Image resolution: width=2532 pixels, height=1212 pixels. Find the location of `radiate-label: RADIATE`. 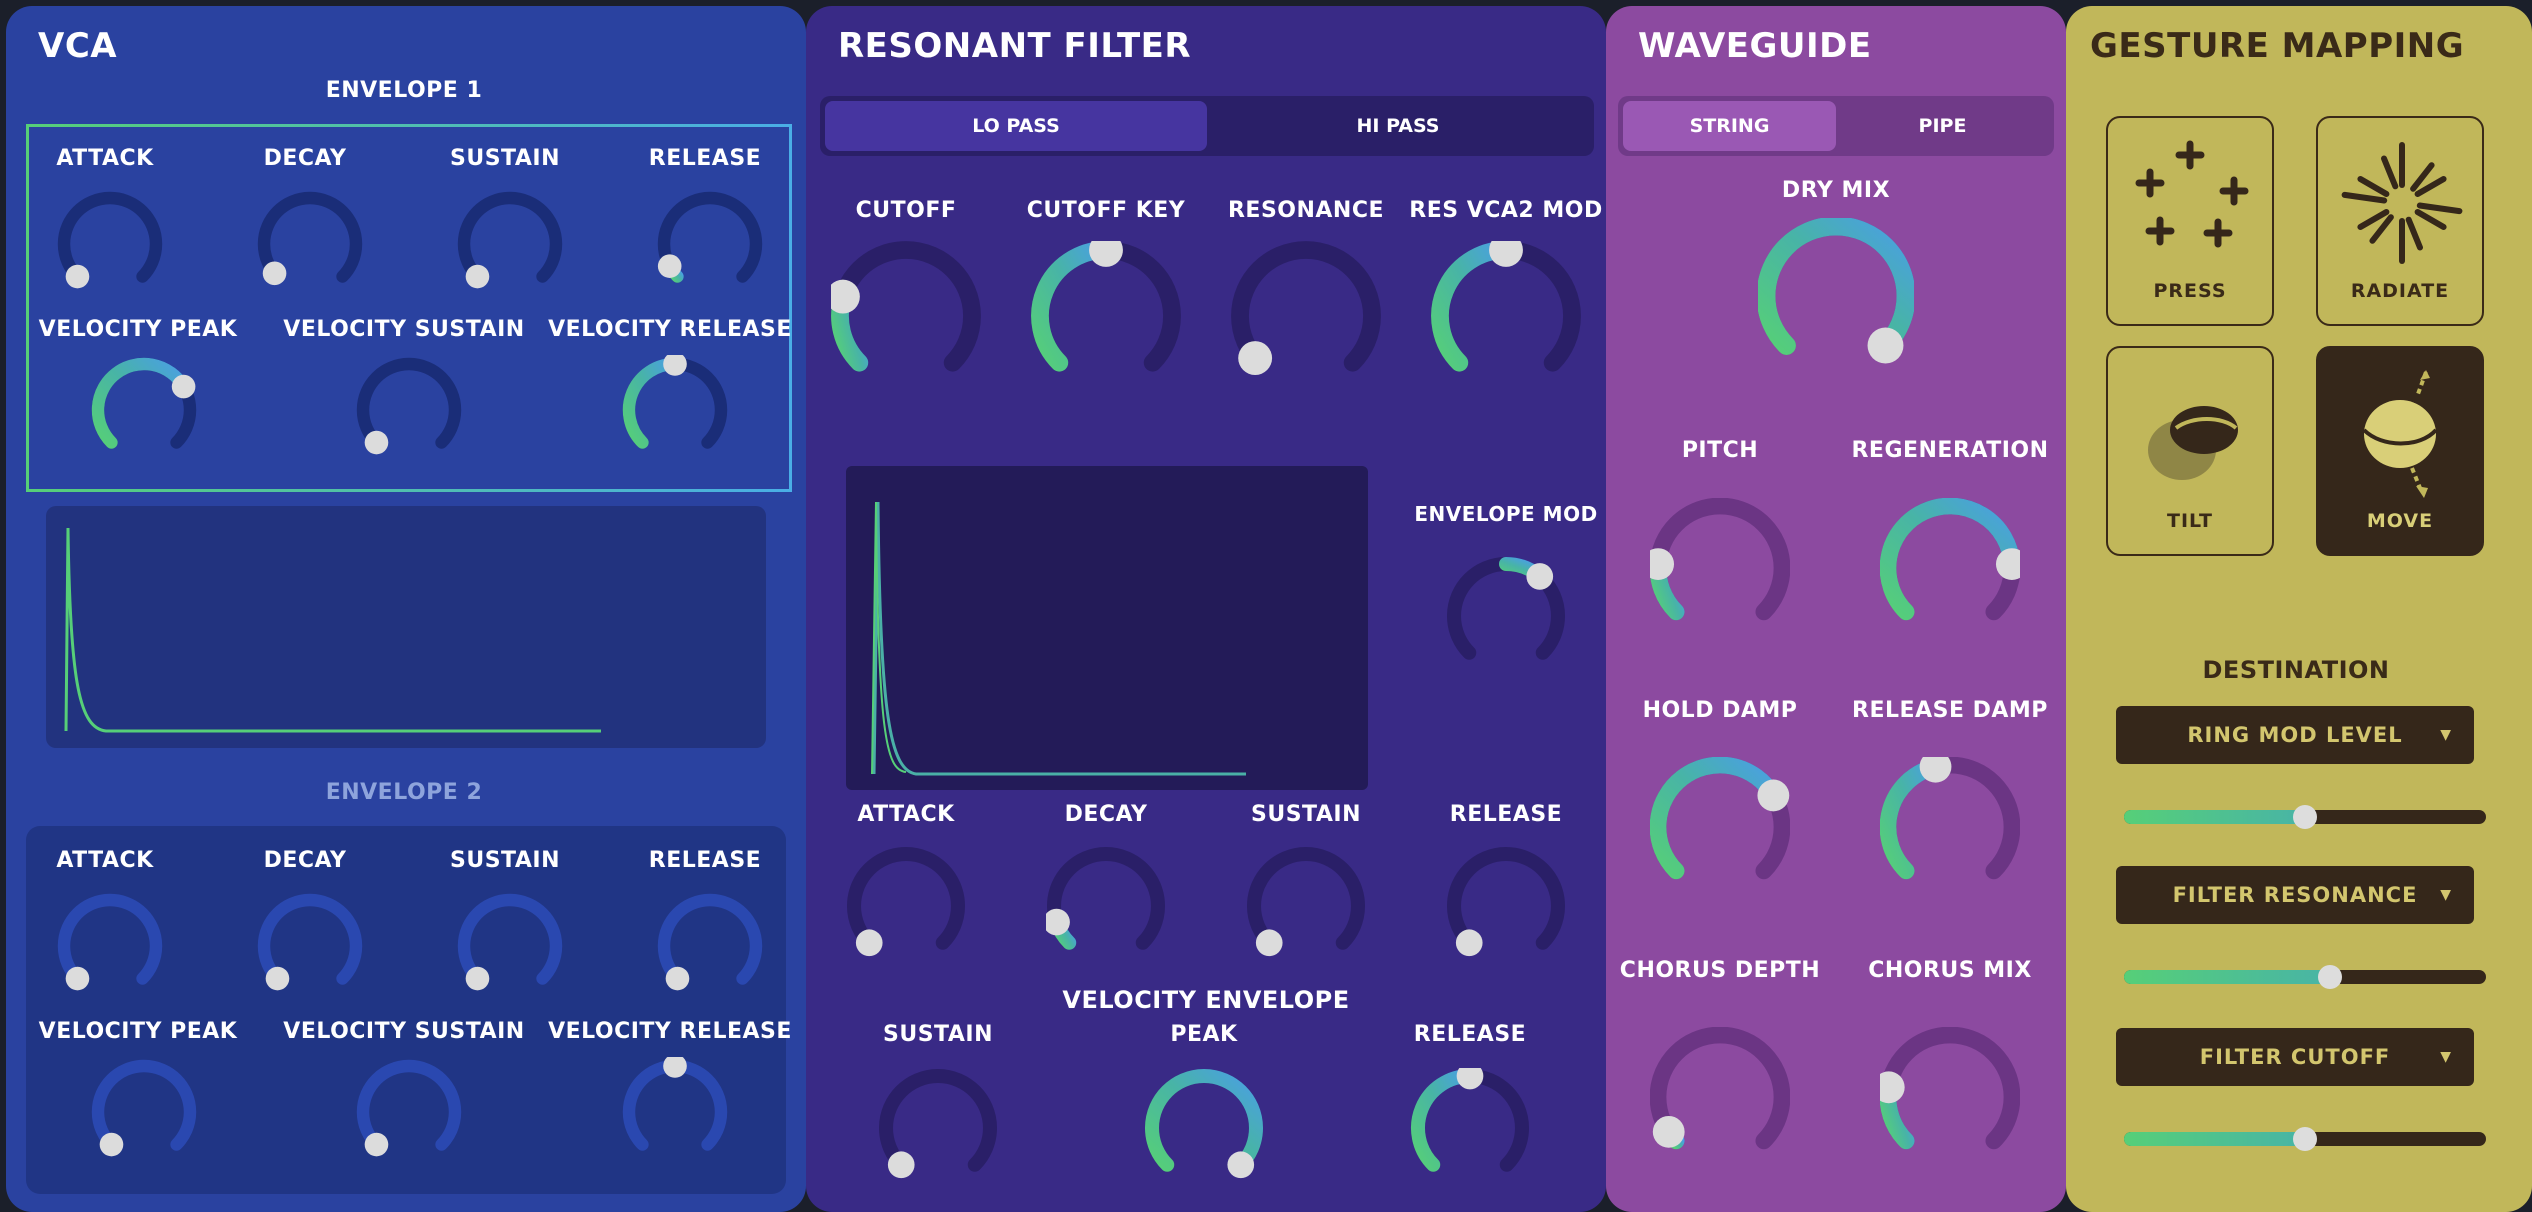

radiate-label: RADIATE is located at coordinates (2400, 291).